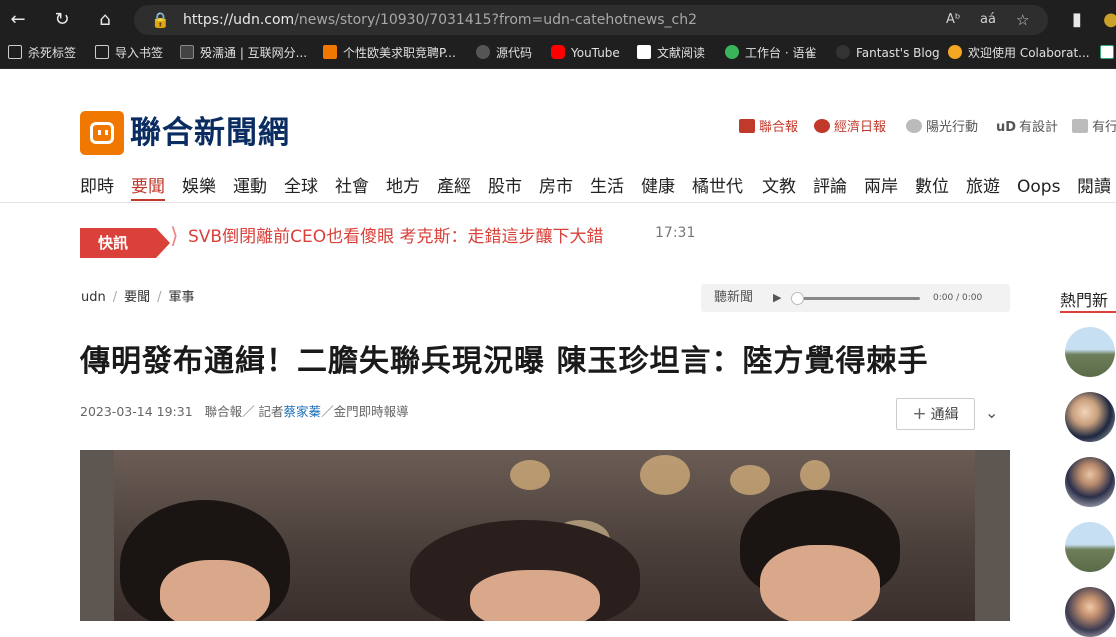  I want to click on bookmark-item, so click(1108, 54).